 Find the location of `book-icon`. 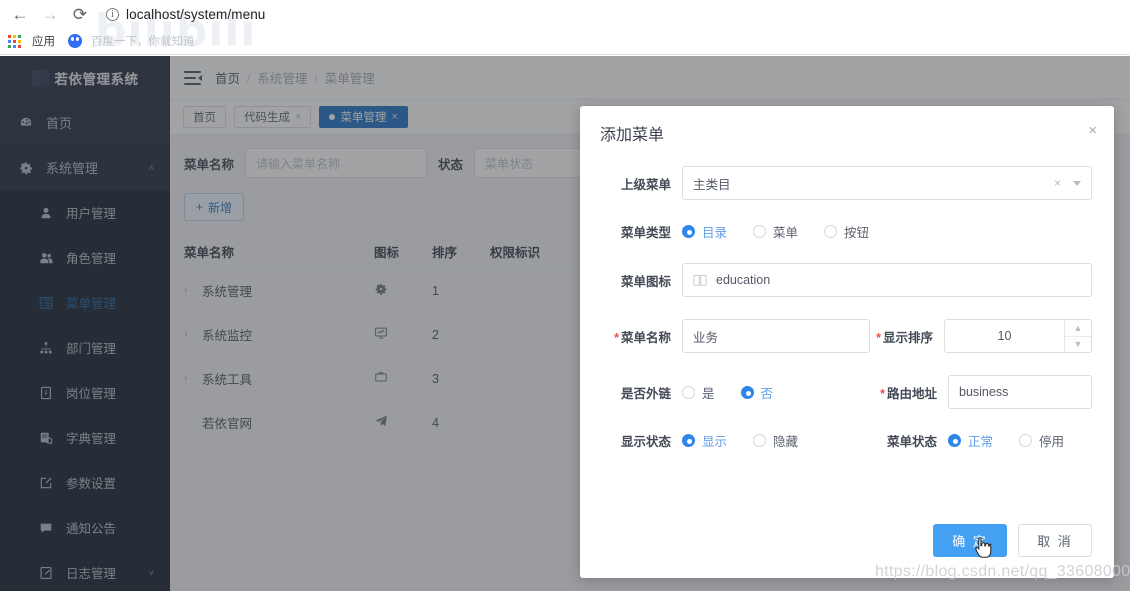

book-icon is located at coordinates (700, 280).